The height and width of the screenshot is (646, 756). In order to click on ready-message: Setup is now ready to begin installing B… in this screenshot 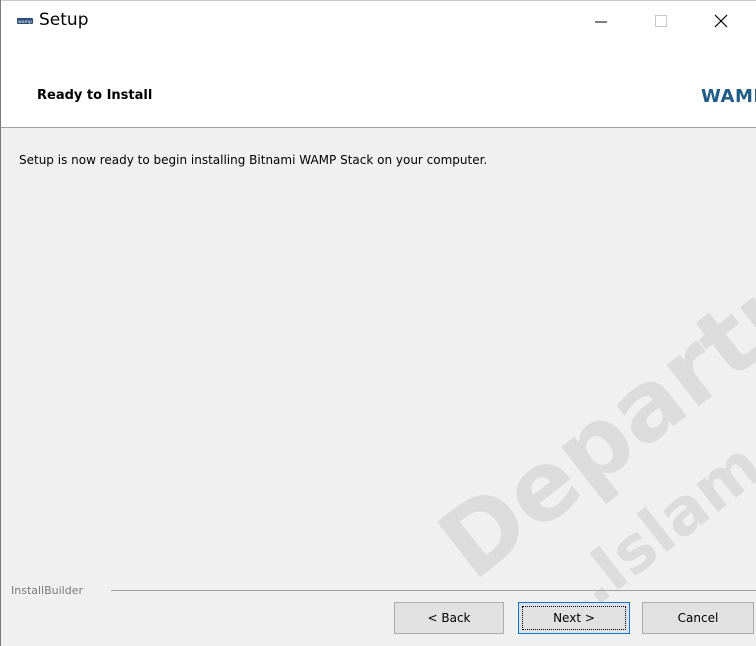, I will do `click(253, 160)`.